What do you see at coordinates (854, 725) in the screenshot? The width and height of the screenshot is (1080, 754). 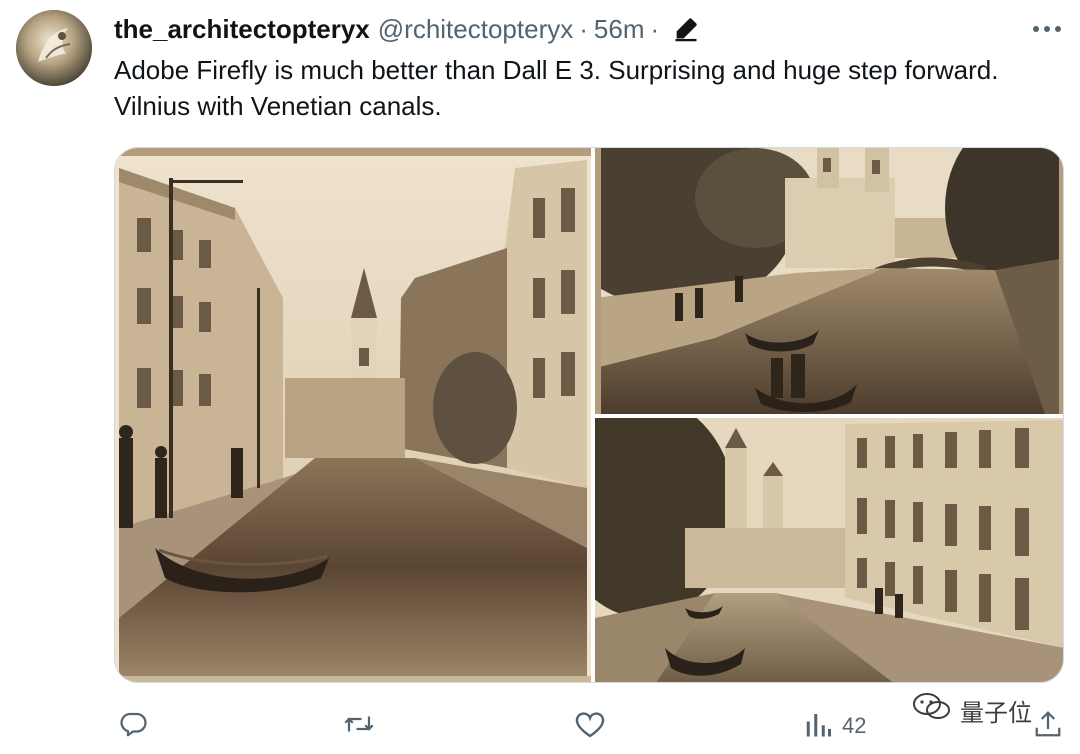 I see `views-count: 42` at bounding box center [854, 725].